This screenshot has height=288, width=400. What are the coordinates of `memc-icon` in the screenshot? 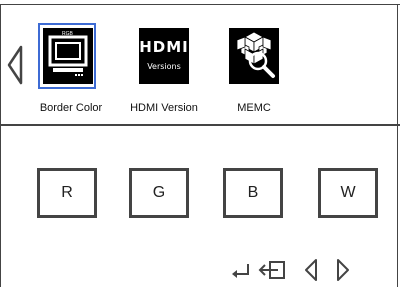 It's located at (254, 56).